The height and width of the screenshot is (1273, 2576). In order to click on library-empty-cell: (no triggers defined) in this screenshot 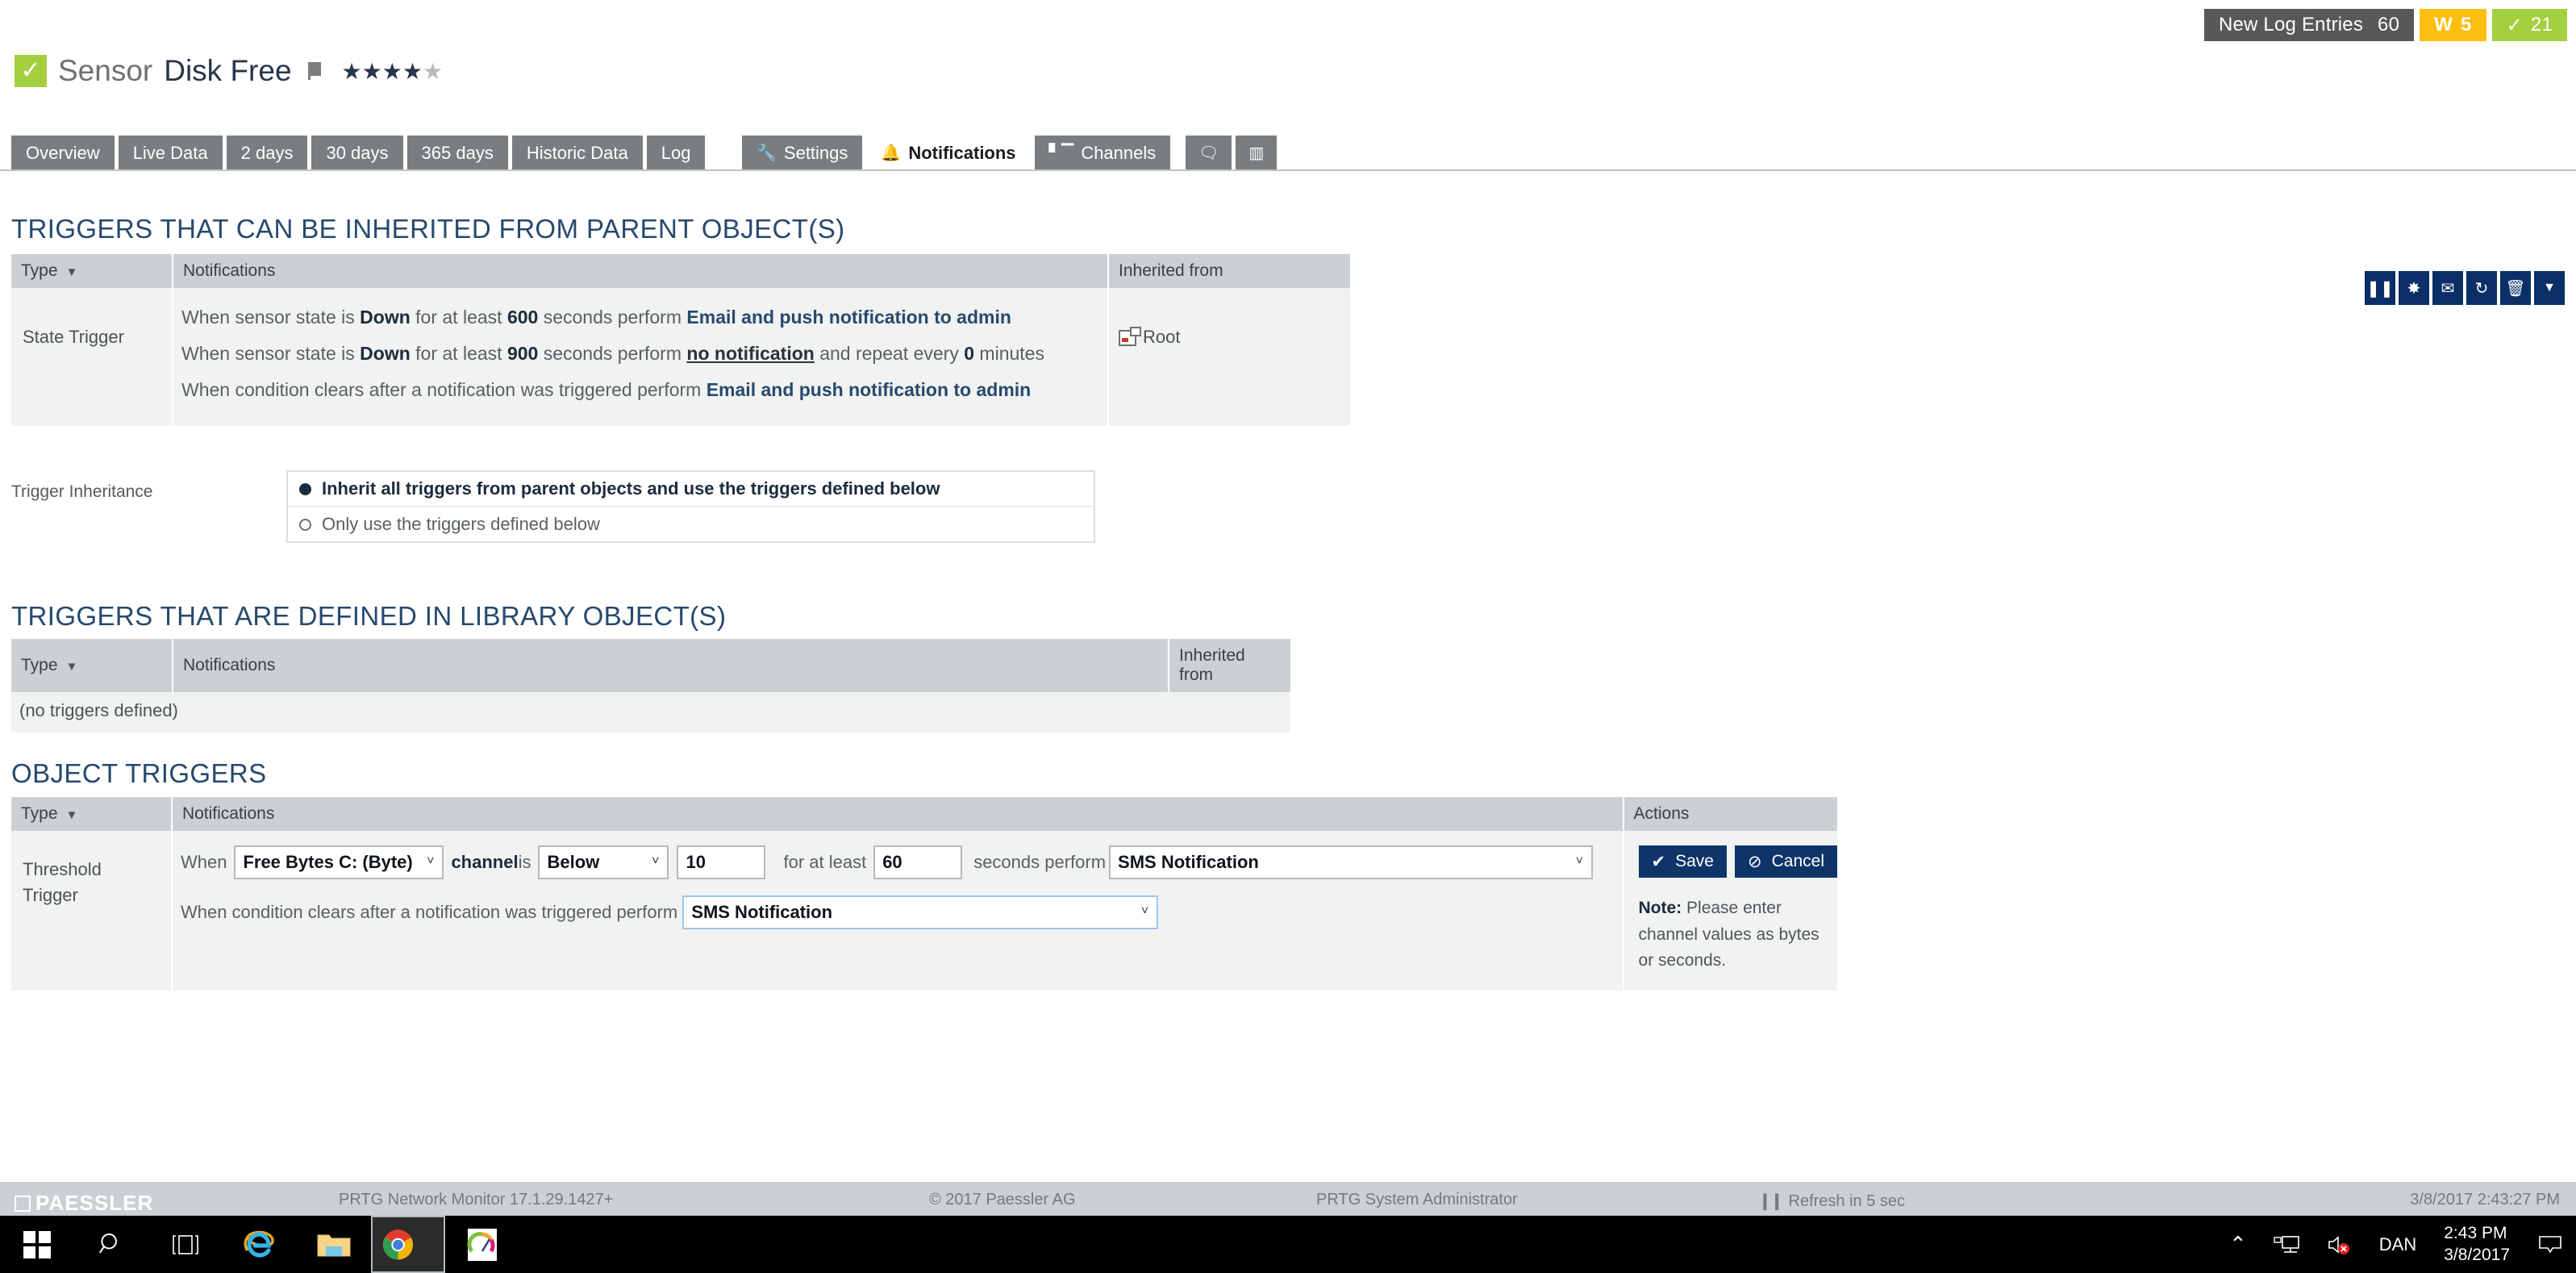, I will do `click(650, 712)`.